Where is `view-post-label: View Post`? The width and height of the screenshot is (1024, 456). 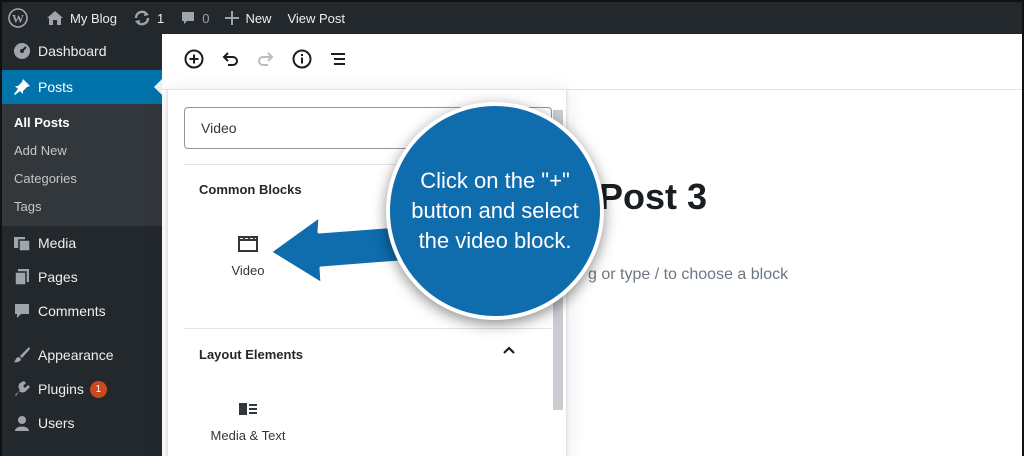
view-post-label: View Post is located at coordinates (316, 18).